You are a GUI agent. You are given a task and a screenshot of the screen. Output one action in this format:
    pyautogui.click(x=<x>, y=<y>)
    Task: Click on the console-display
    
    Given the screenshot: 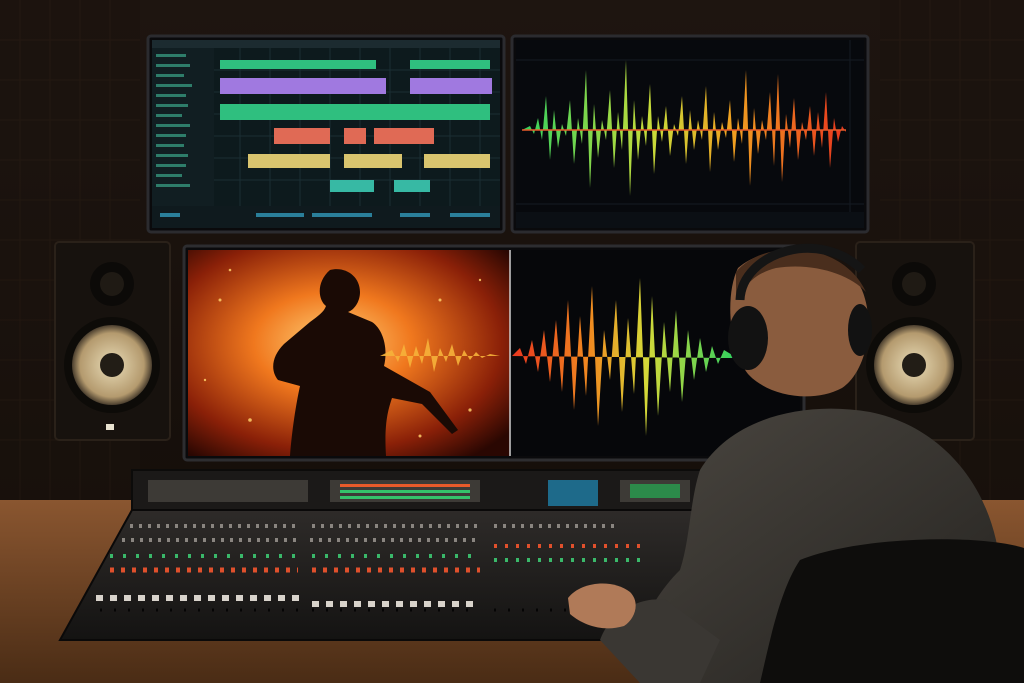 What is the action you would take?
    pyautogui.click(x=573, y=493)
    